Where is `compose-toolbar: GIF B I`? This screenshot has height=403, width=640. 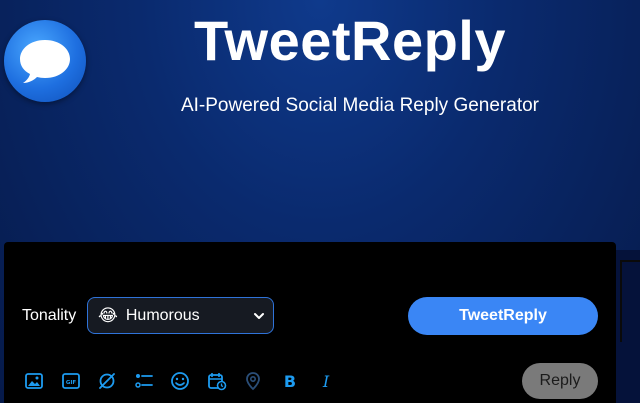 compose-toolbar: GIF B I is located at coordinates (186, 381).